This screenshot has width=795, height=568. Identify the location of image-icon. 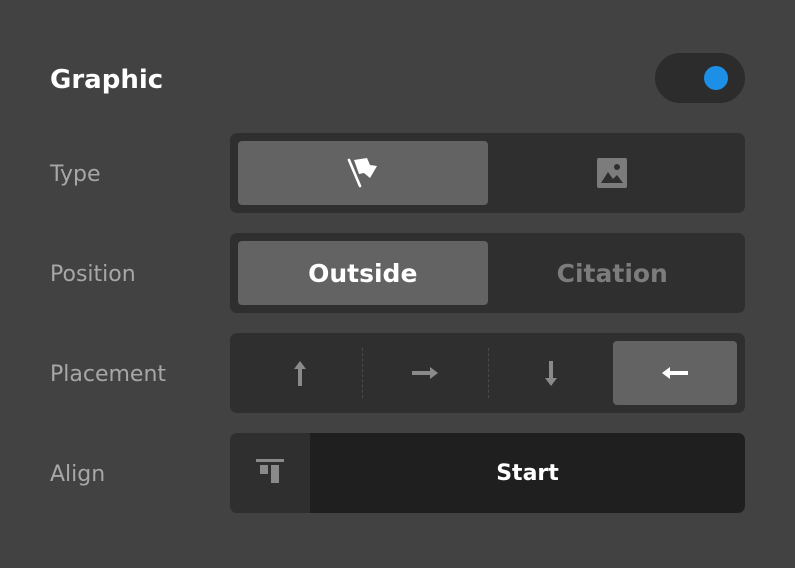
(612, 173).